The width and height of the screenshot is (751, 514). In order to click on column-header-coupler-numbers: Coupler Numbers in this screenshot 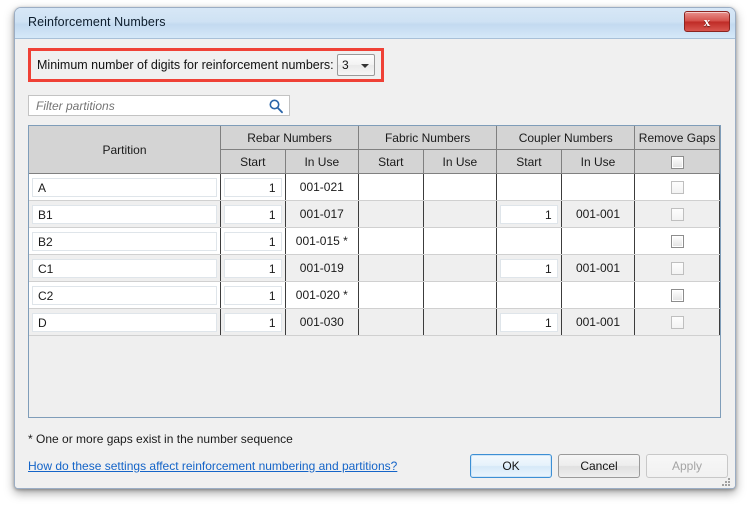, I will do `click(566, 138)`.